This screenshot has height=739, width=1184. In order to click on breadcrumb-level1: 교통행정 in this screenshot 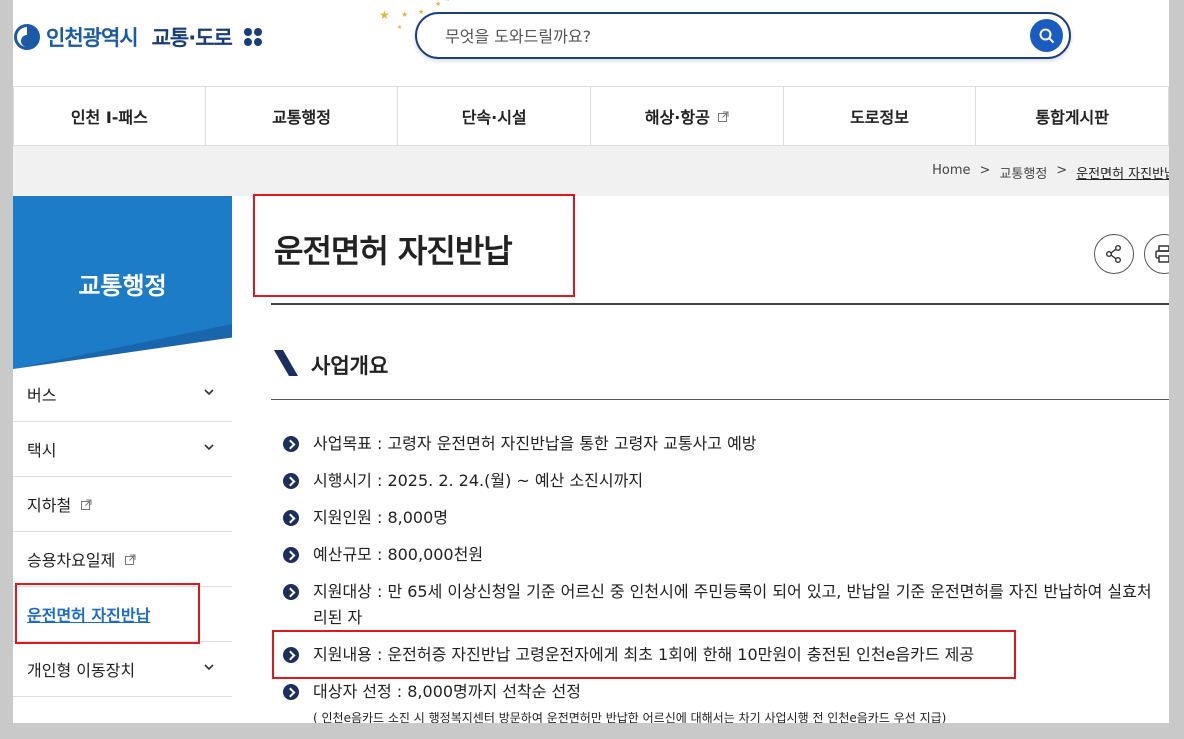, I will do `click(1023, 172)`.